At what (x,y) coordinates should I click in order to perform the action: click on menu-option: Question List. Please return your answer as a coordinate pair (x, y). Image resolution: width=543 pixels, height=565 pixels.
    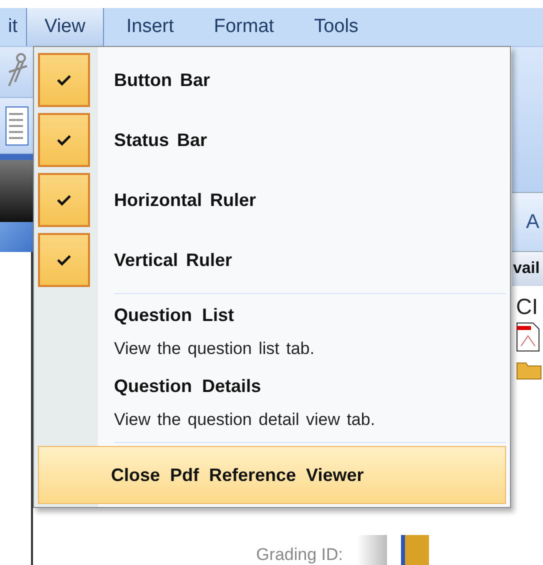
    Looking at the image, I should click on (174, 315).